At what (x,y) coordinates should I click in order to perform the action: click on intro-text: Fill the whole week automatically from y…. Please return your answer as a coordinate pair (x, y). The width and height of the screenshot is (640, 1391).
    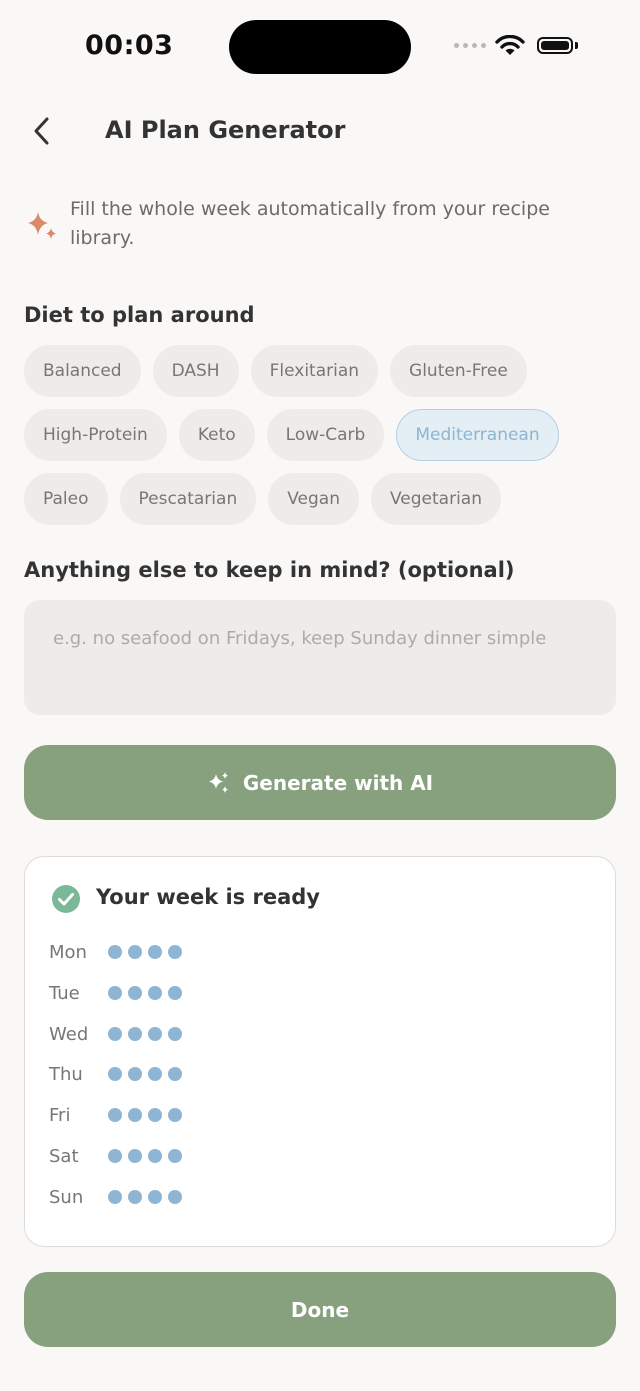
    Looking at the image, I should click on (310, 223).